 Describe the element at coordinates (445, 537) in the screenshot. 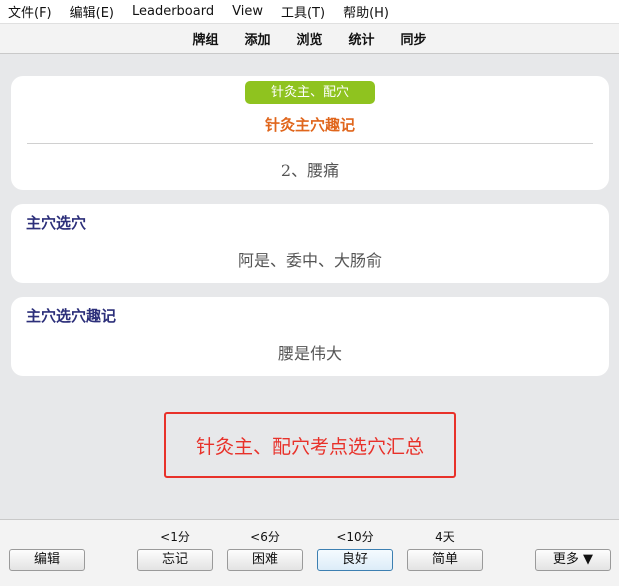

I see `interval-easy: 4天` at that location.